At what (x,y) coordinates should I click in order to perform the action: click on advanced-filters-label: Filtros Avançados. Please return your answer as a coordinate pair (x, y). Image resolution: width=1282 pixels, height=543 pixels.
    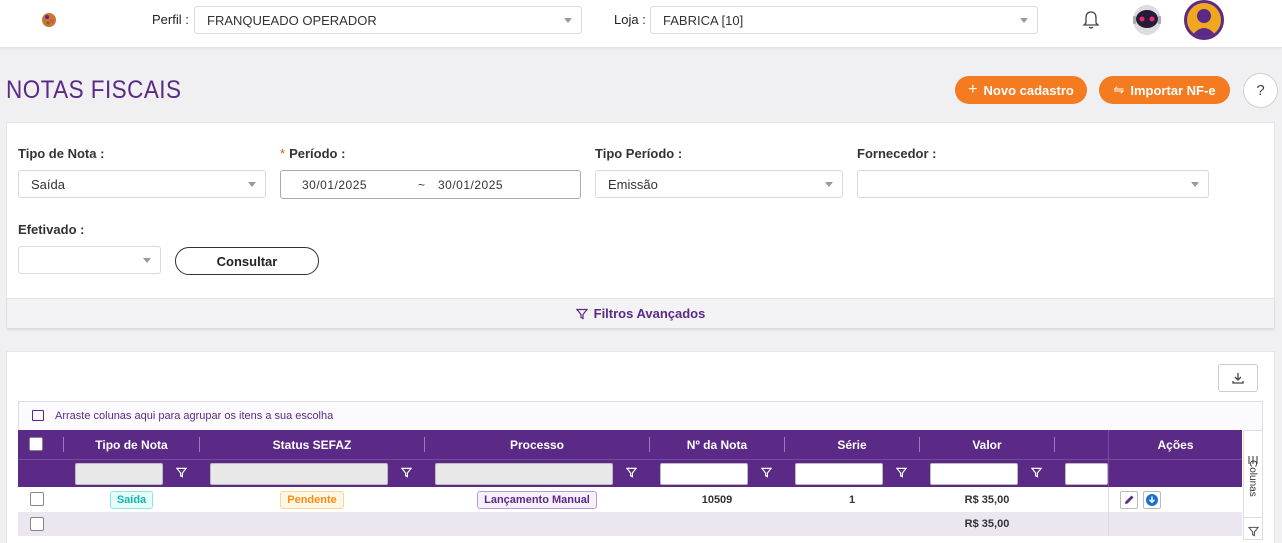
    Looking at the image, I should click on (649, 313).